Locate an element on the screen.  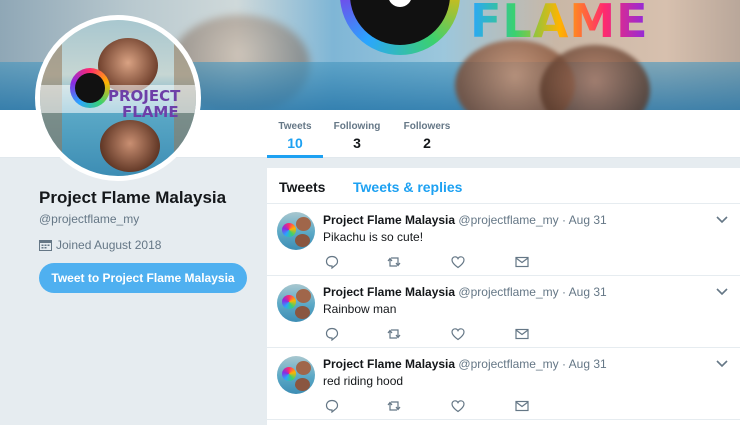
profile-joined: Joined August 2018 is located at coordinates (146, 245).